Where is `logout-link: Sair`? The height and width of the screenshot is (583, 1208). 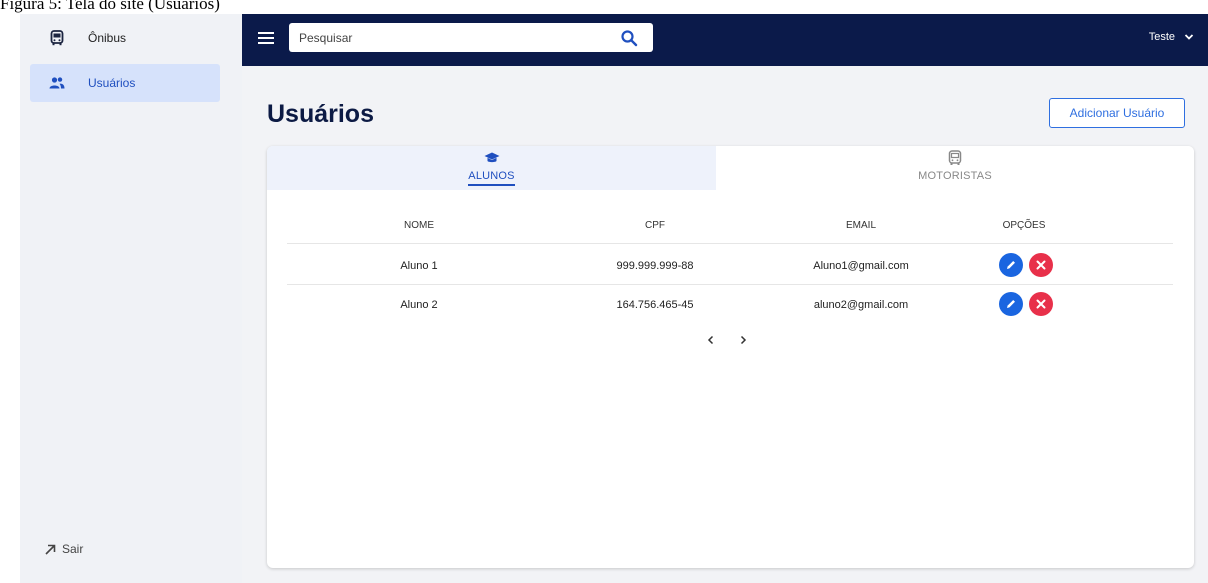 logout-link: Sair is located at coordinates (63, 549).